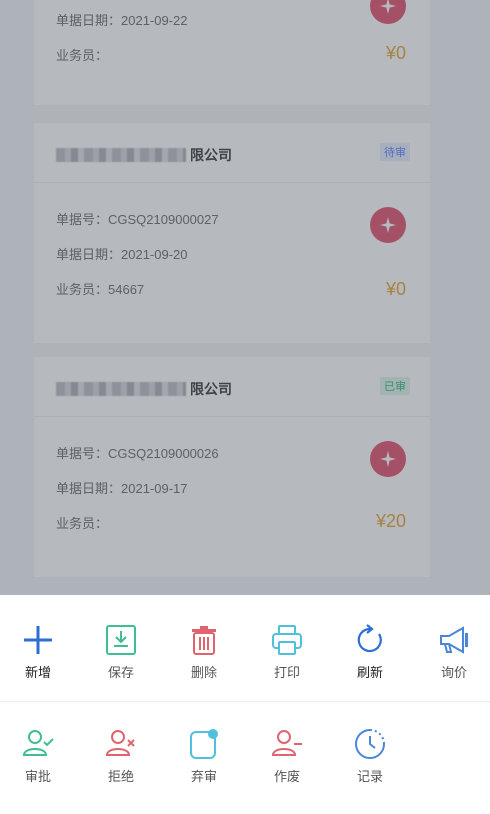 The height and width of the screenshot is (814, 490). I want to click on add-button: 新增, so click(38, 652).